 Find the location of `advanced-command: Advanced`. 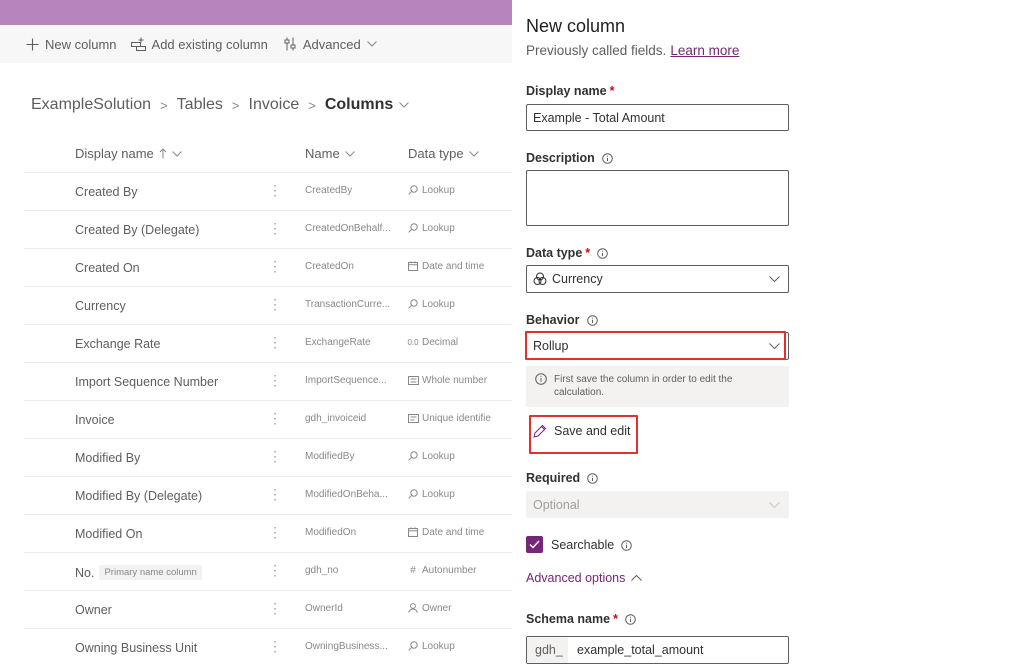

advanced-command: Advanced is located at coordinates (329, 44).